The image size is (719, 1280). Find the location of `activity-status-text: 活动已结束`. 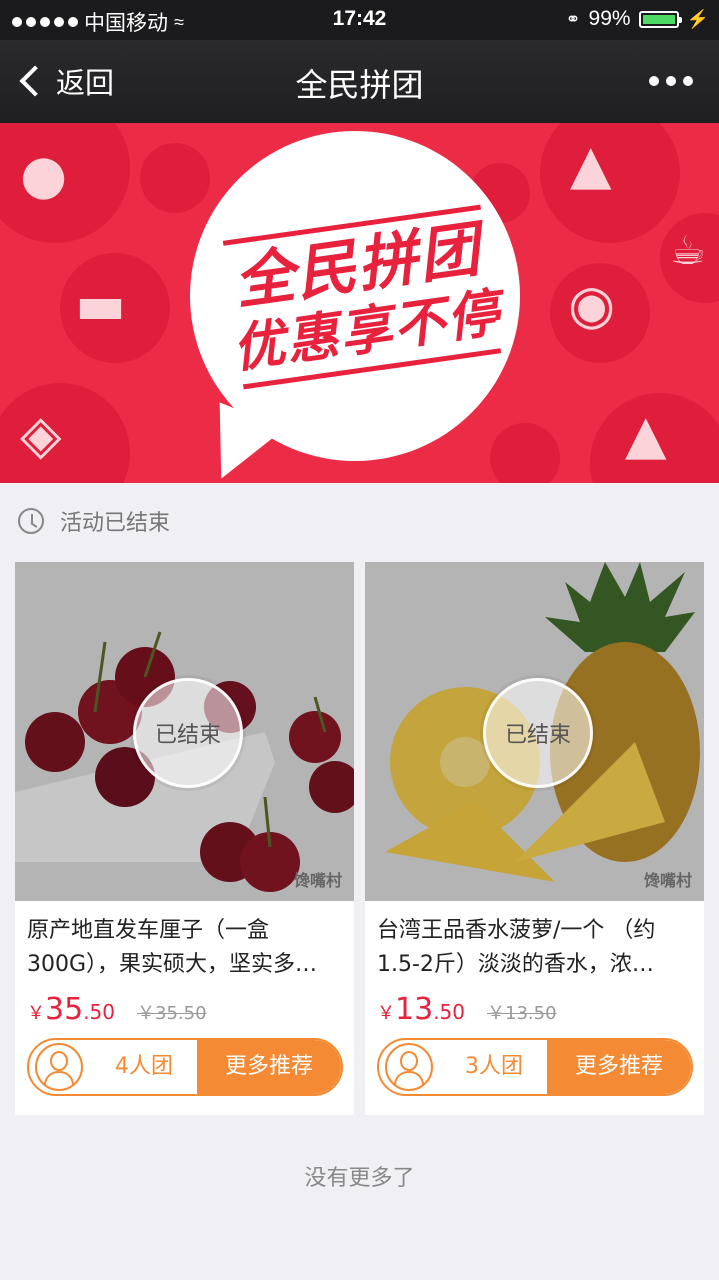

activity-status-text: 活动已结束 is located at coordinates (115, 523).